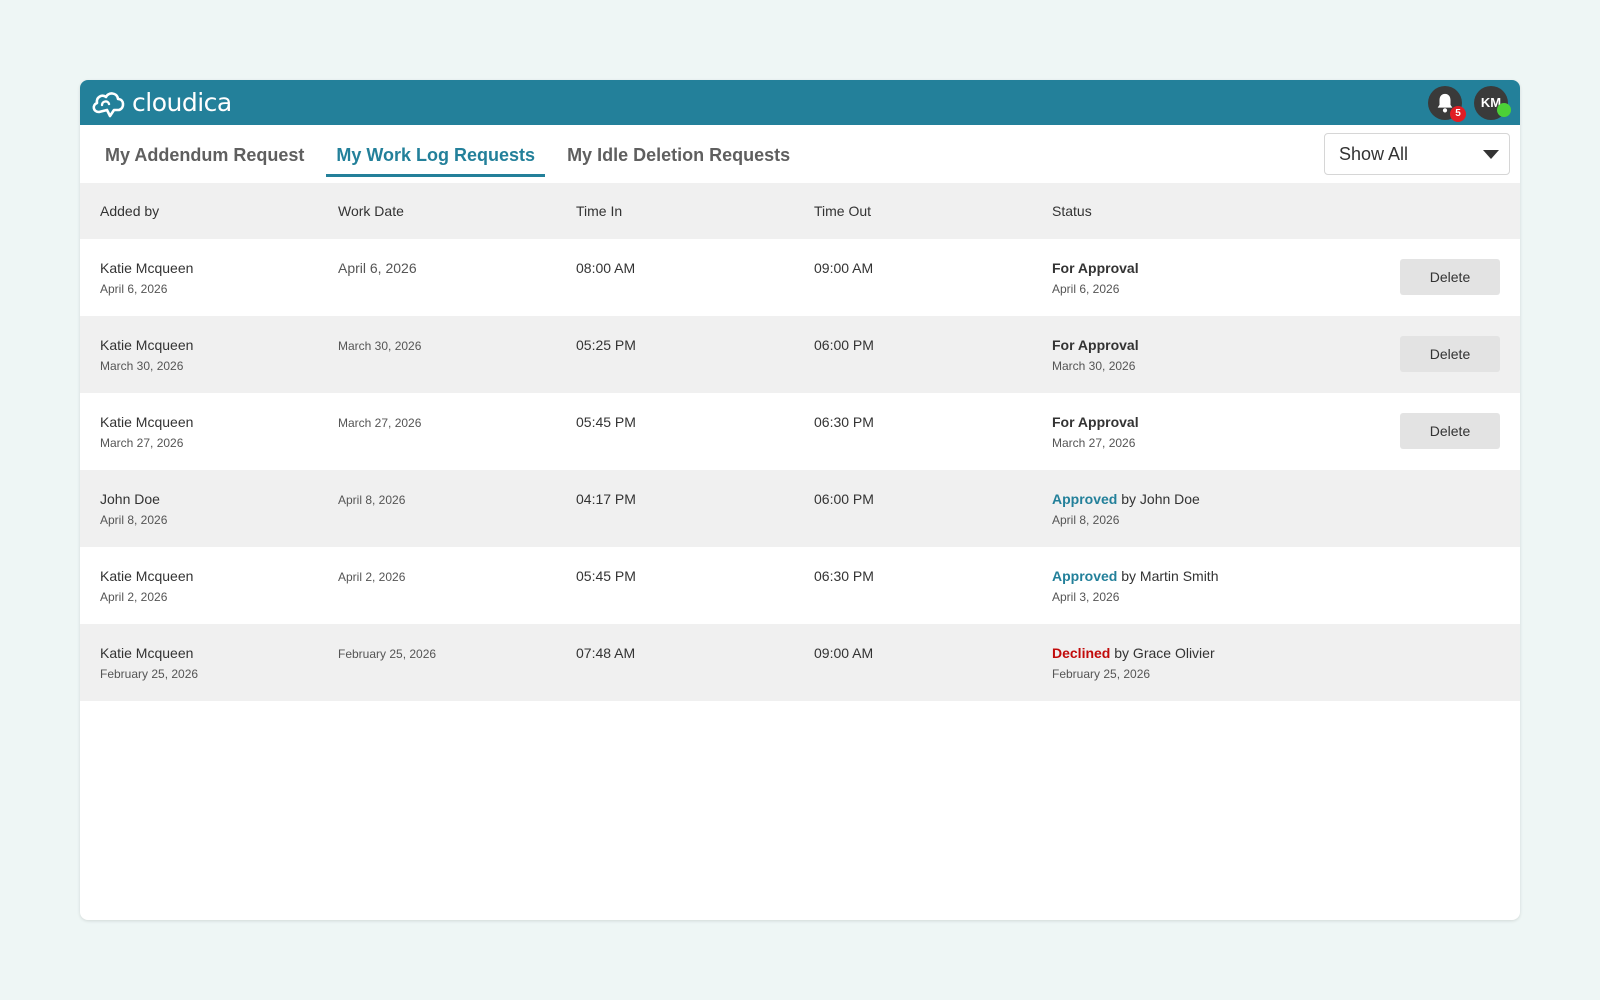 Image resolution: width=1600 pixels, height=1000 pixels. What do you see at coordinates (1417, 154) in the screenshot?
I see `status-filter-select: Show All` at bounding box center [1417, 154].